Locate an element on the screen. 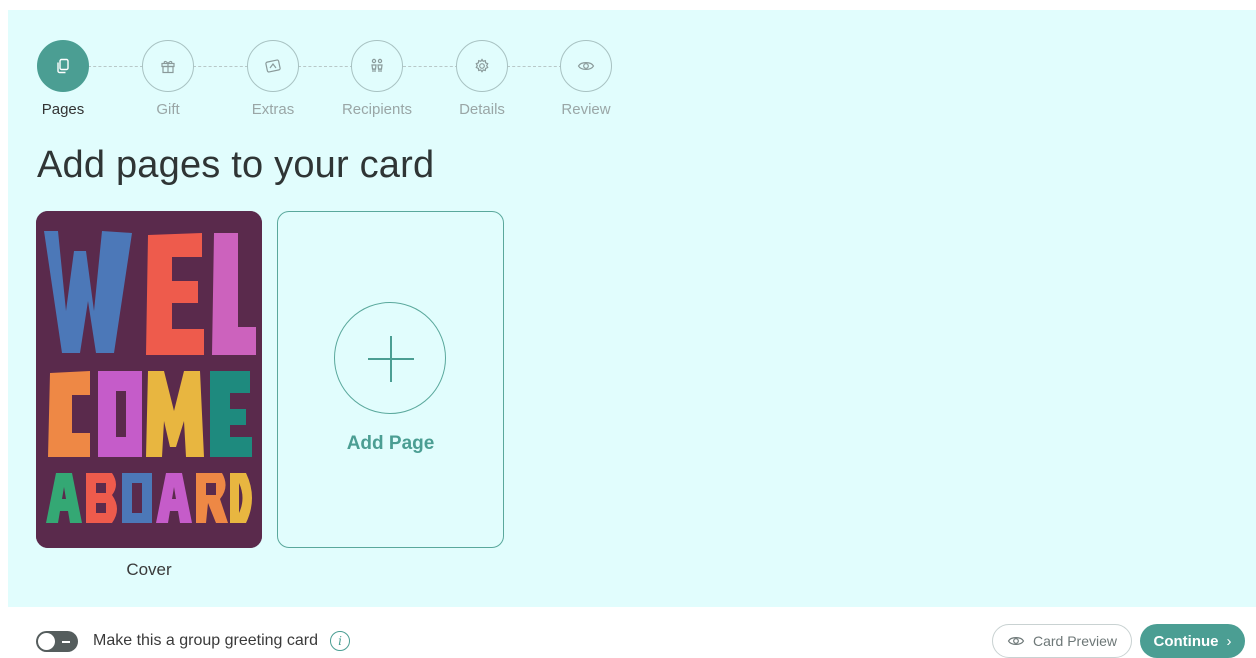 Image resolution: width=1256 pixels, height=658 pixels. step-recipients: Recipients is located at coordinates (377, 79).